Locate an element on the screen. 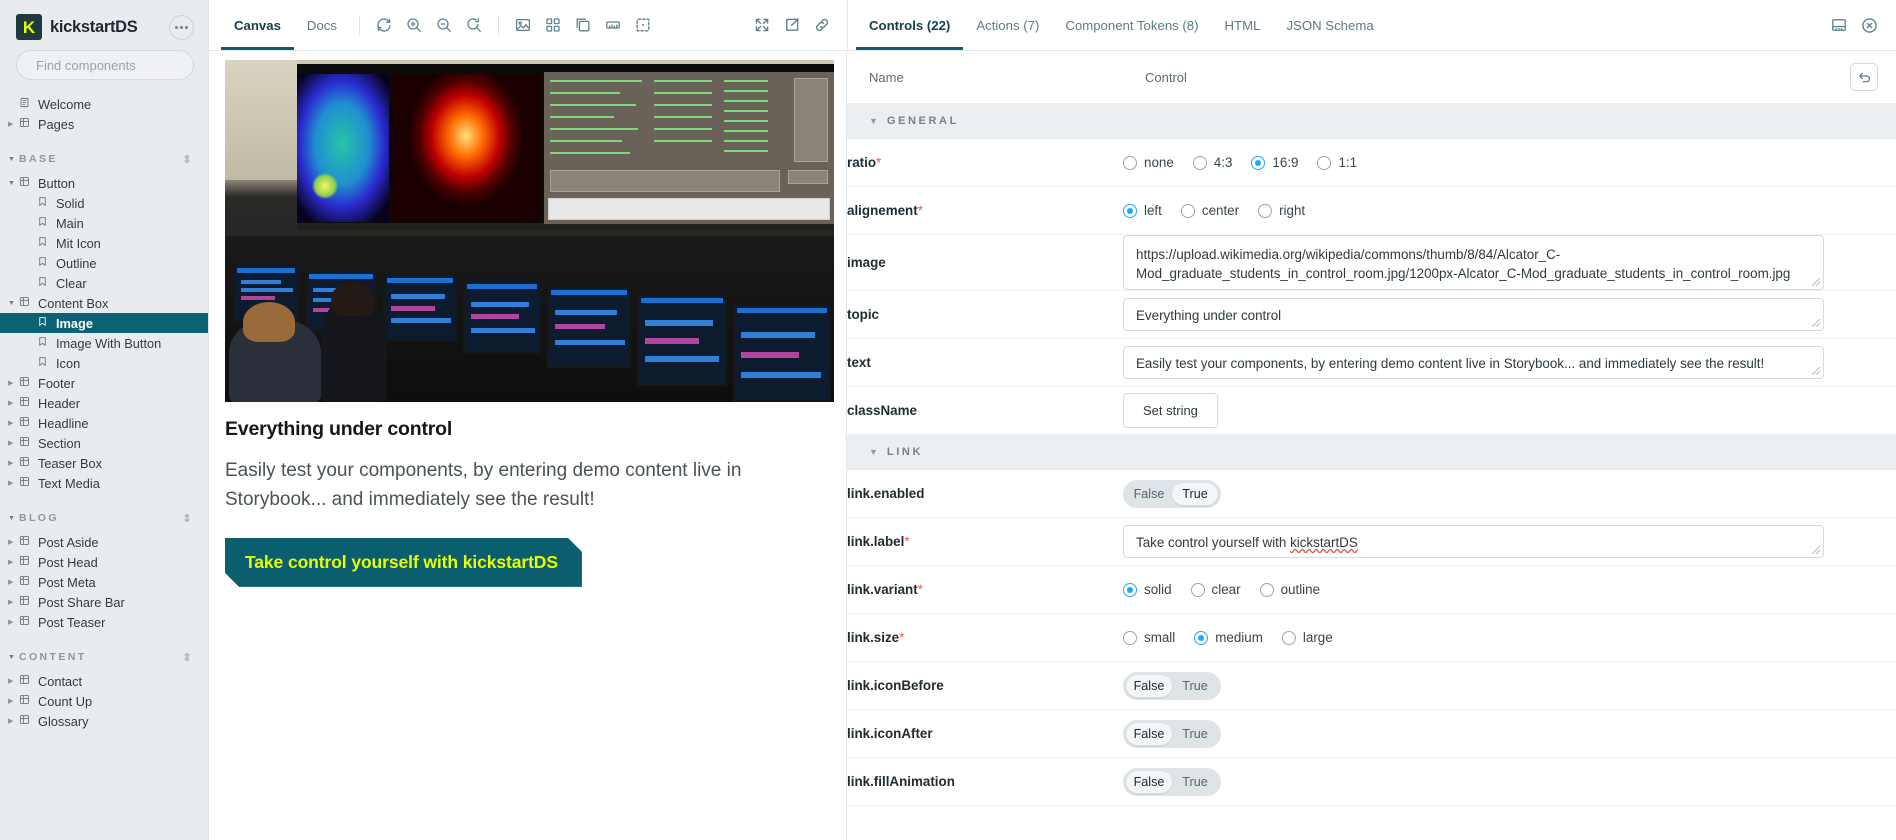 The width and height of the screenshot is (1896, 840). search-input is located at coordinates (122, 65).